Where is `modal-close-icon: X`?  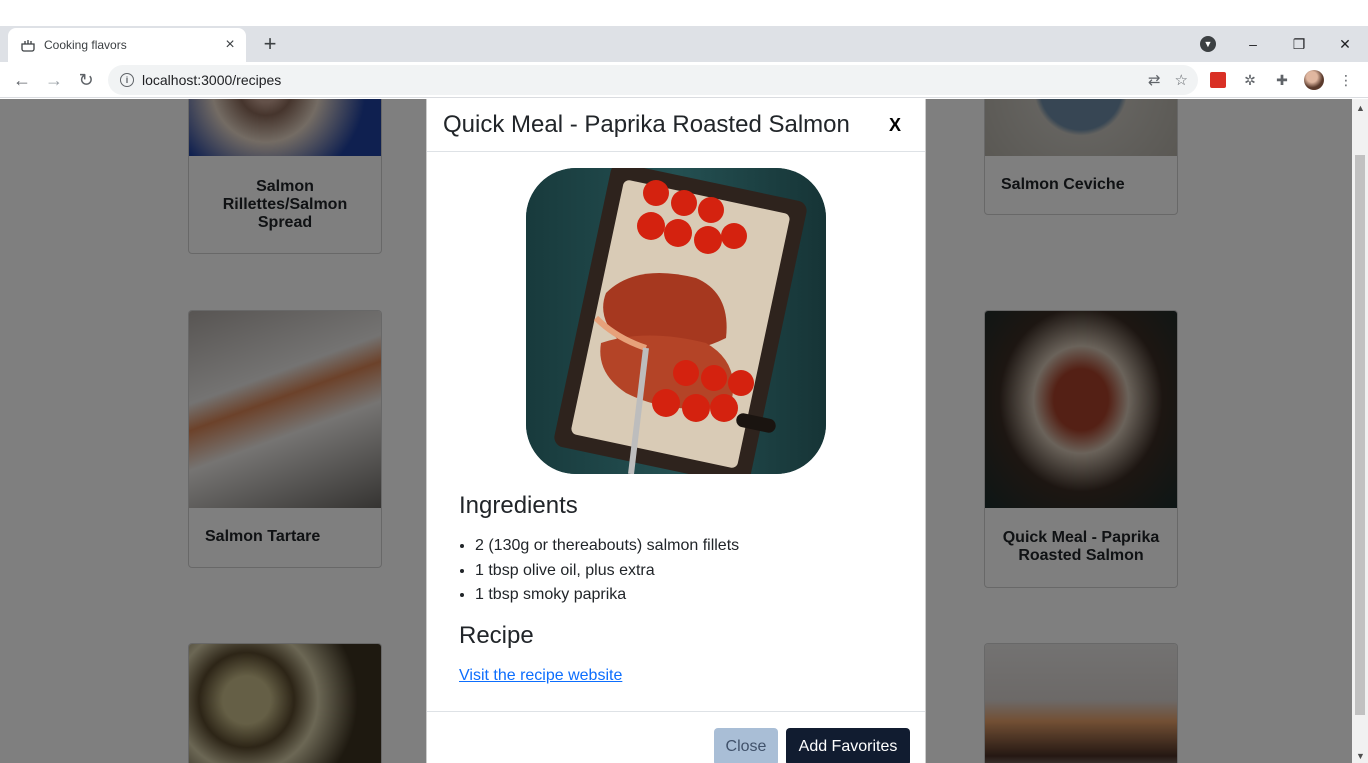 modal-close-icon: X is located at coordinates (895, 125).